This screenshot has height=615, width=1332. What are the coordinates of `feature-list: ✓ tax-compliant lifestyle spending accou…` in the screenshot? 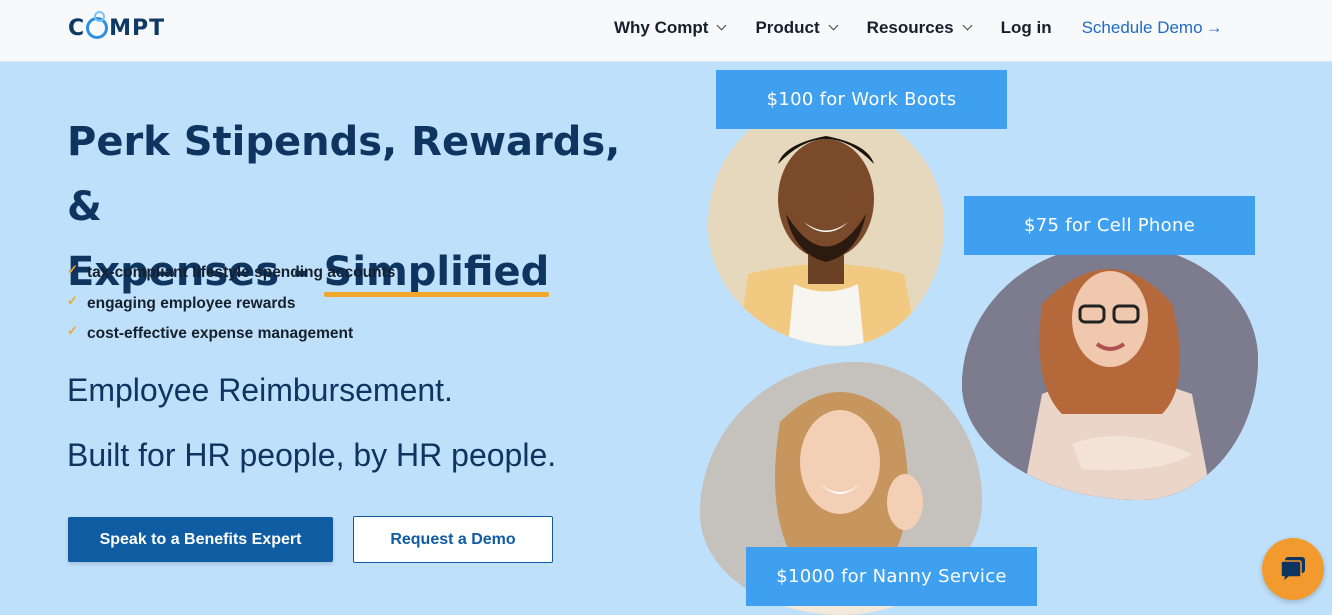 It's located at (231, 304).